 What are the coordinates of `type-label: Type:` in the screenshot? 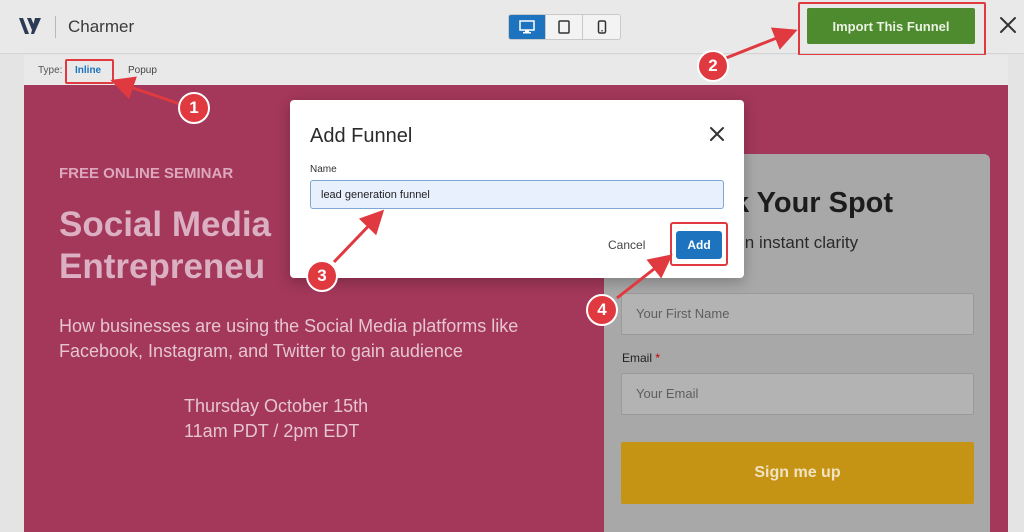 It's located at (50, 70).